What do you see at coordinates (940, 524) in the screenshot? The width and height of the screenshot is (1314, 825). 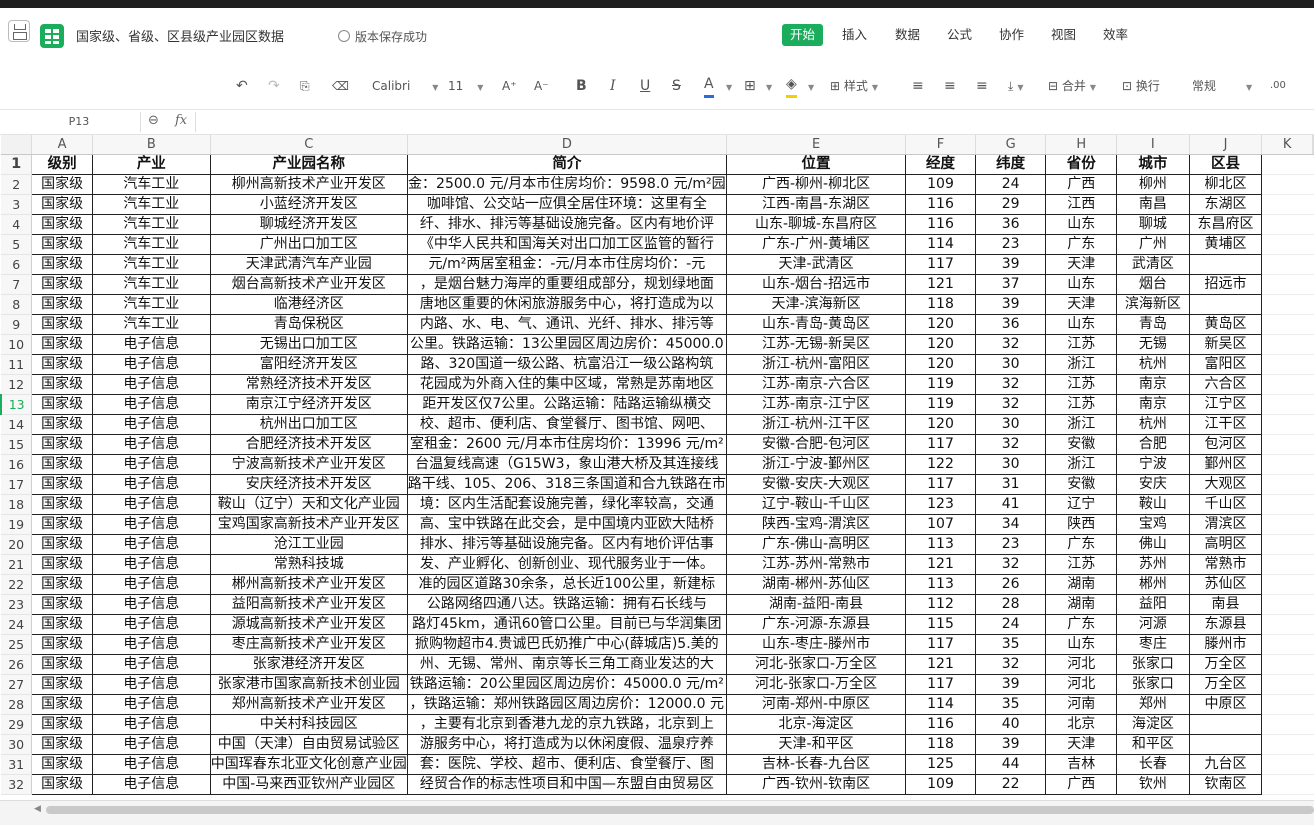 I see `table-cell: 107` at bounding box center [940, 524].